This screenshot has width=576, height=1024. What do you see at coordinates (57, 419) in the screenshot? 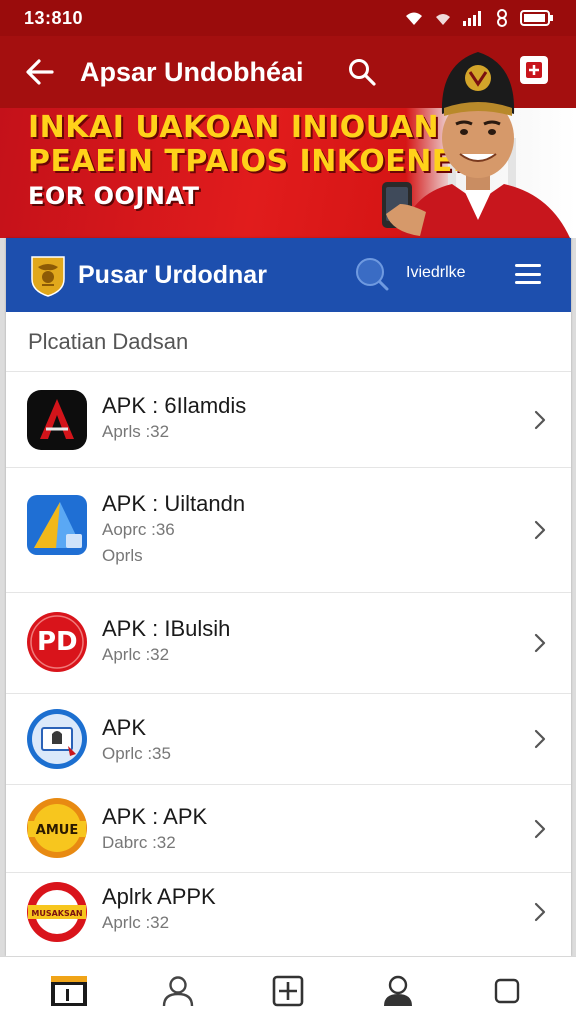
I see `red-a-app-icon` at bounding box center [57, 419].